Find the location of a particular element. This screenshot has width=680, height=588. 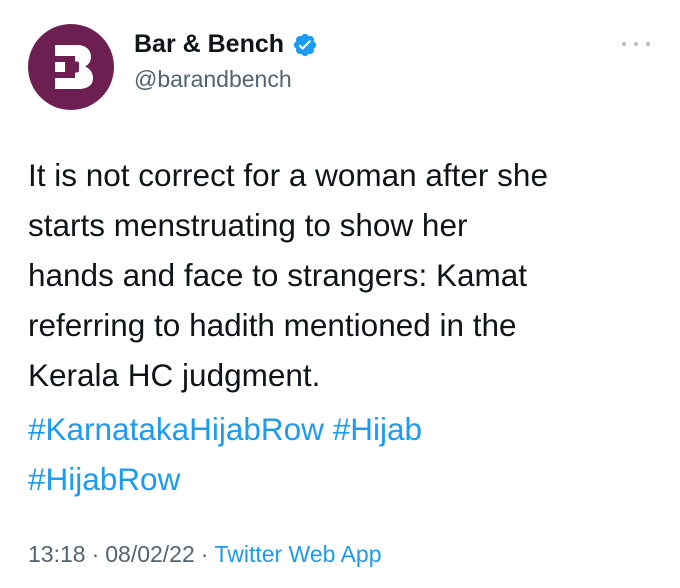

hashtag-link: #KarnatakaHijabRow is located at coordinates (176, 429).